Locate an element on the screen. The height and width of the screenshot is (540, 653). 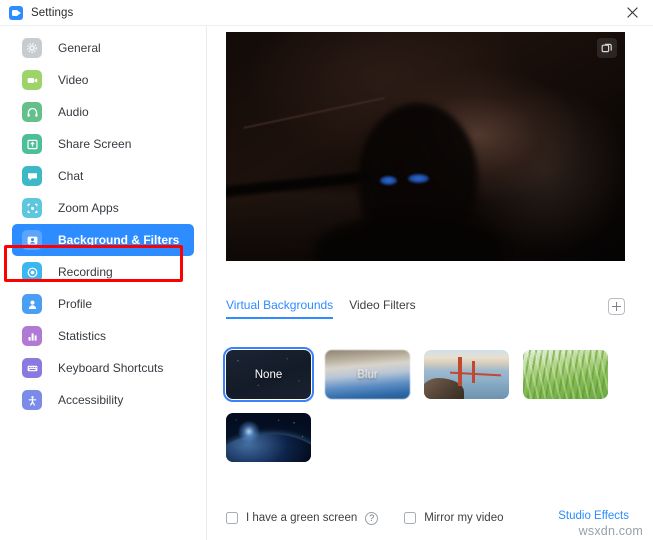
sidebar-item-recording: Recording is located at coordinates (103, 272).